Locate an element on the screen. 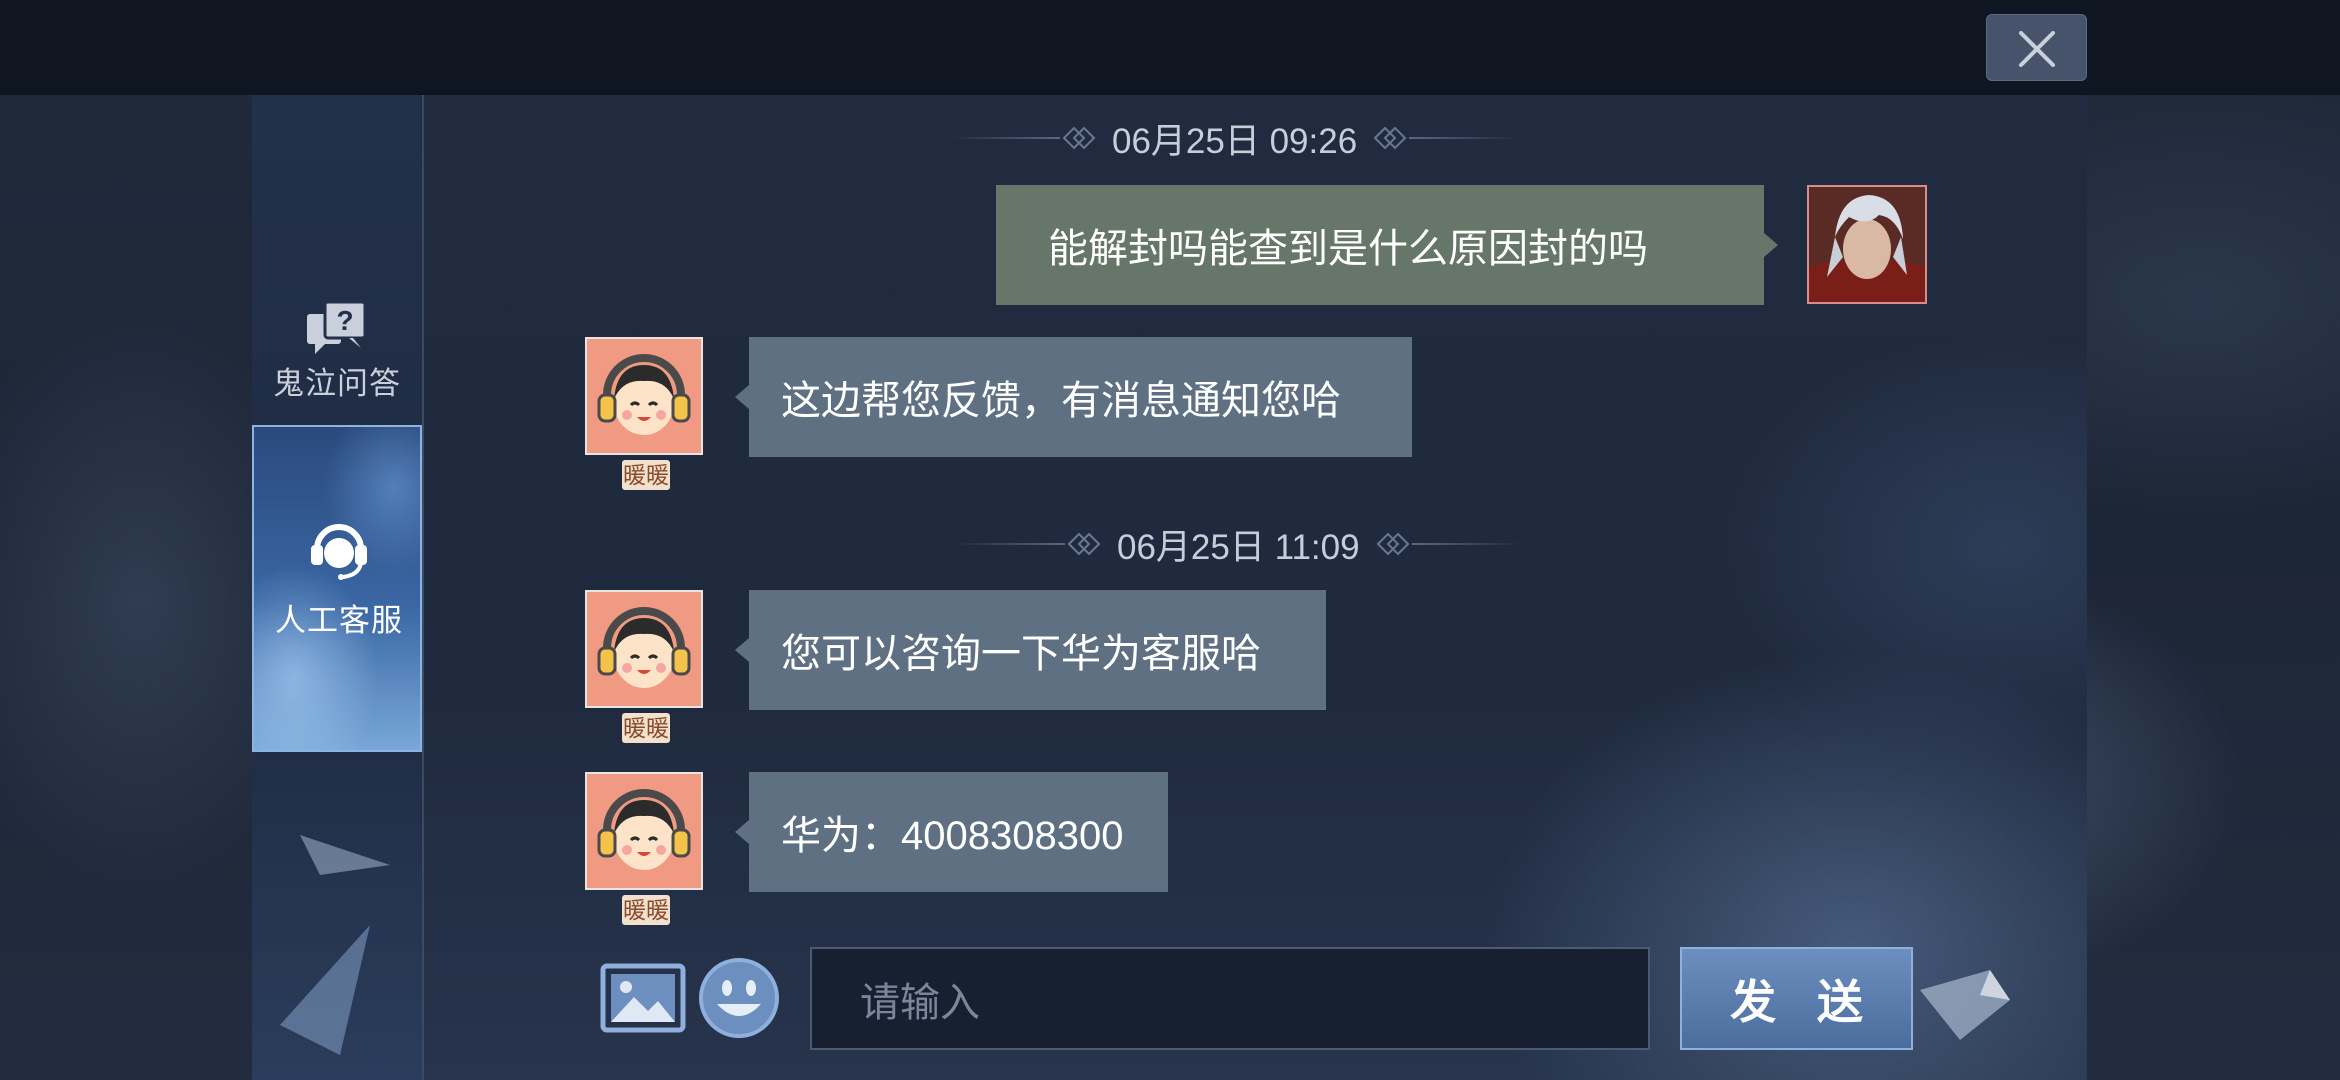  timestamp: 06月25日 11:09 is located at coordinates (1238, 545).